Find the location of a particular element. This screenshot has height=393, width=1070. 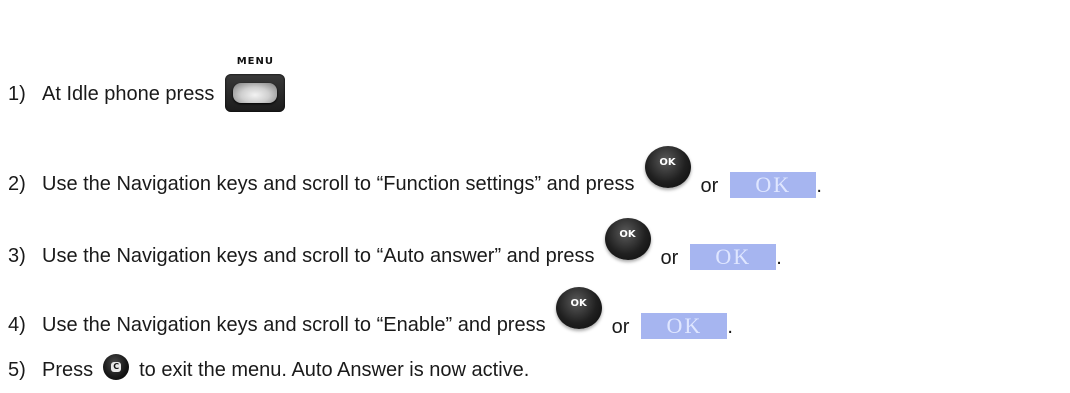

step-1: 1) At Idle phone press MENU is located at coordinates (147, 81).